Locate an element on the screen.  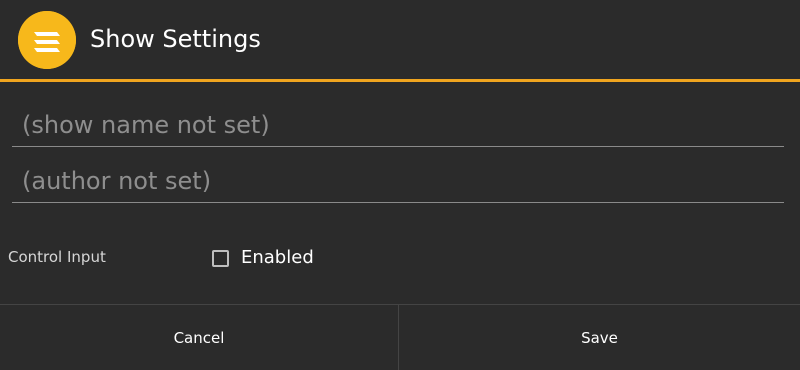
enabled-checkbox is located at coordinates (220, 258).